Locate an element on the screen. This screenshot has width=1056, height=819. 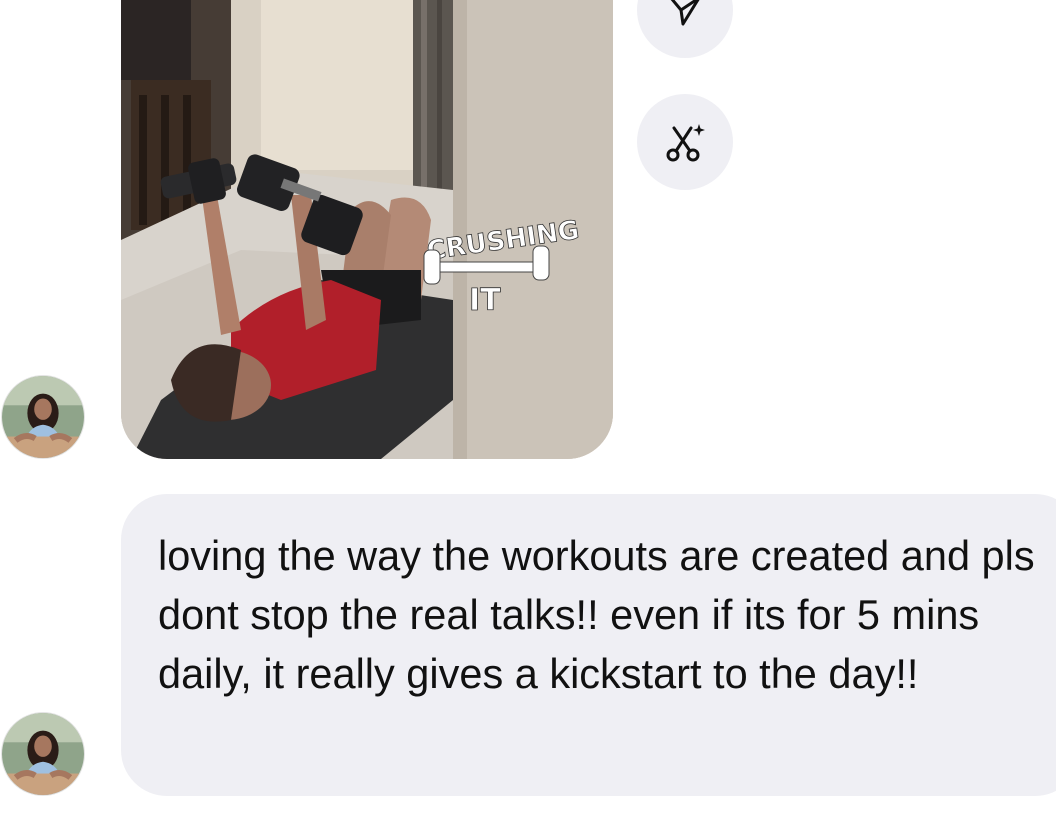
remix-button is located at coordinates (685, 142).